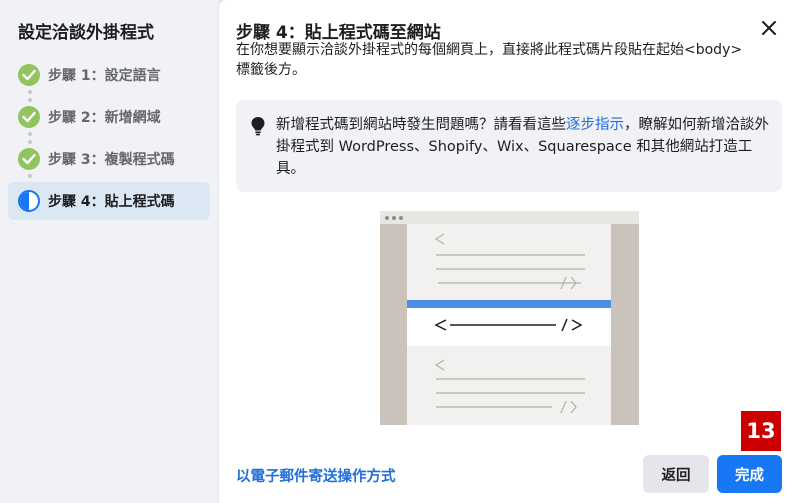  Describe the element at coordinates (104, 76) in the screenshot. I see `sidebar-step-label: 步驟 1：設定語言` at that location.